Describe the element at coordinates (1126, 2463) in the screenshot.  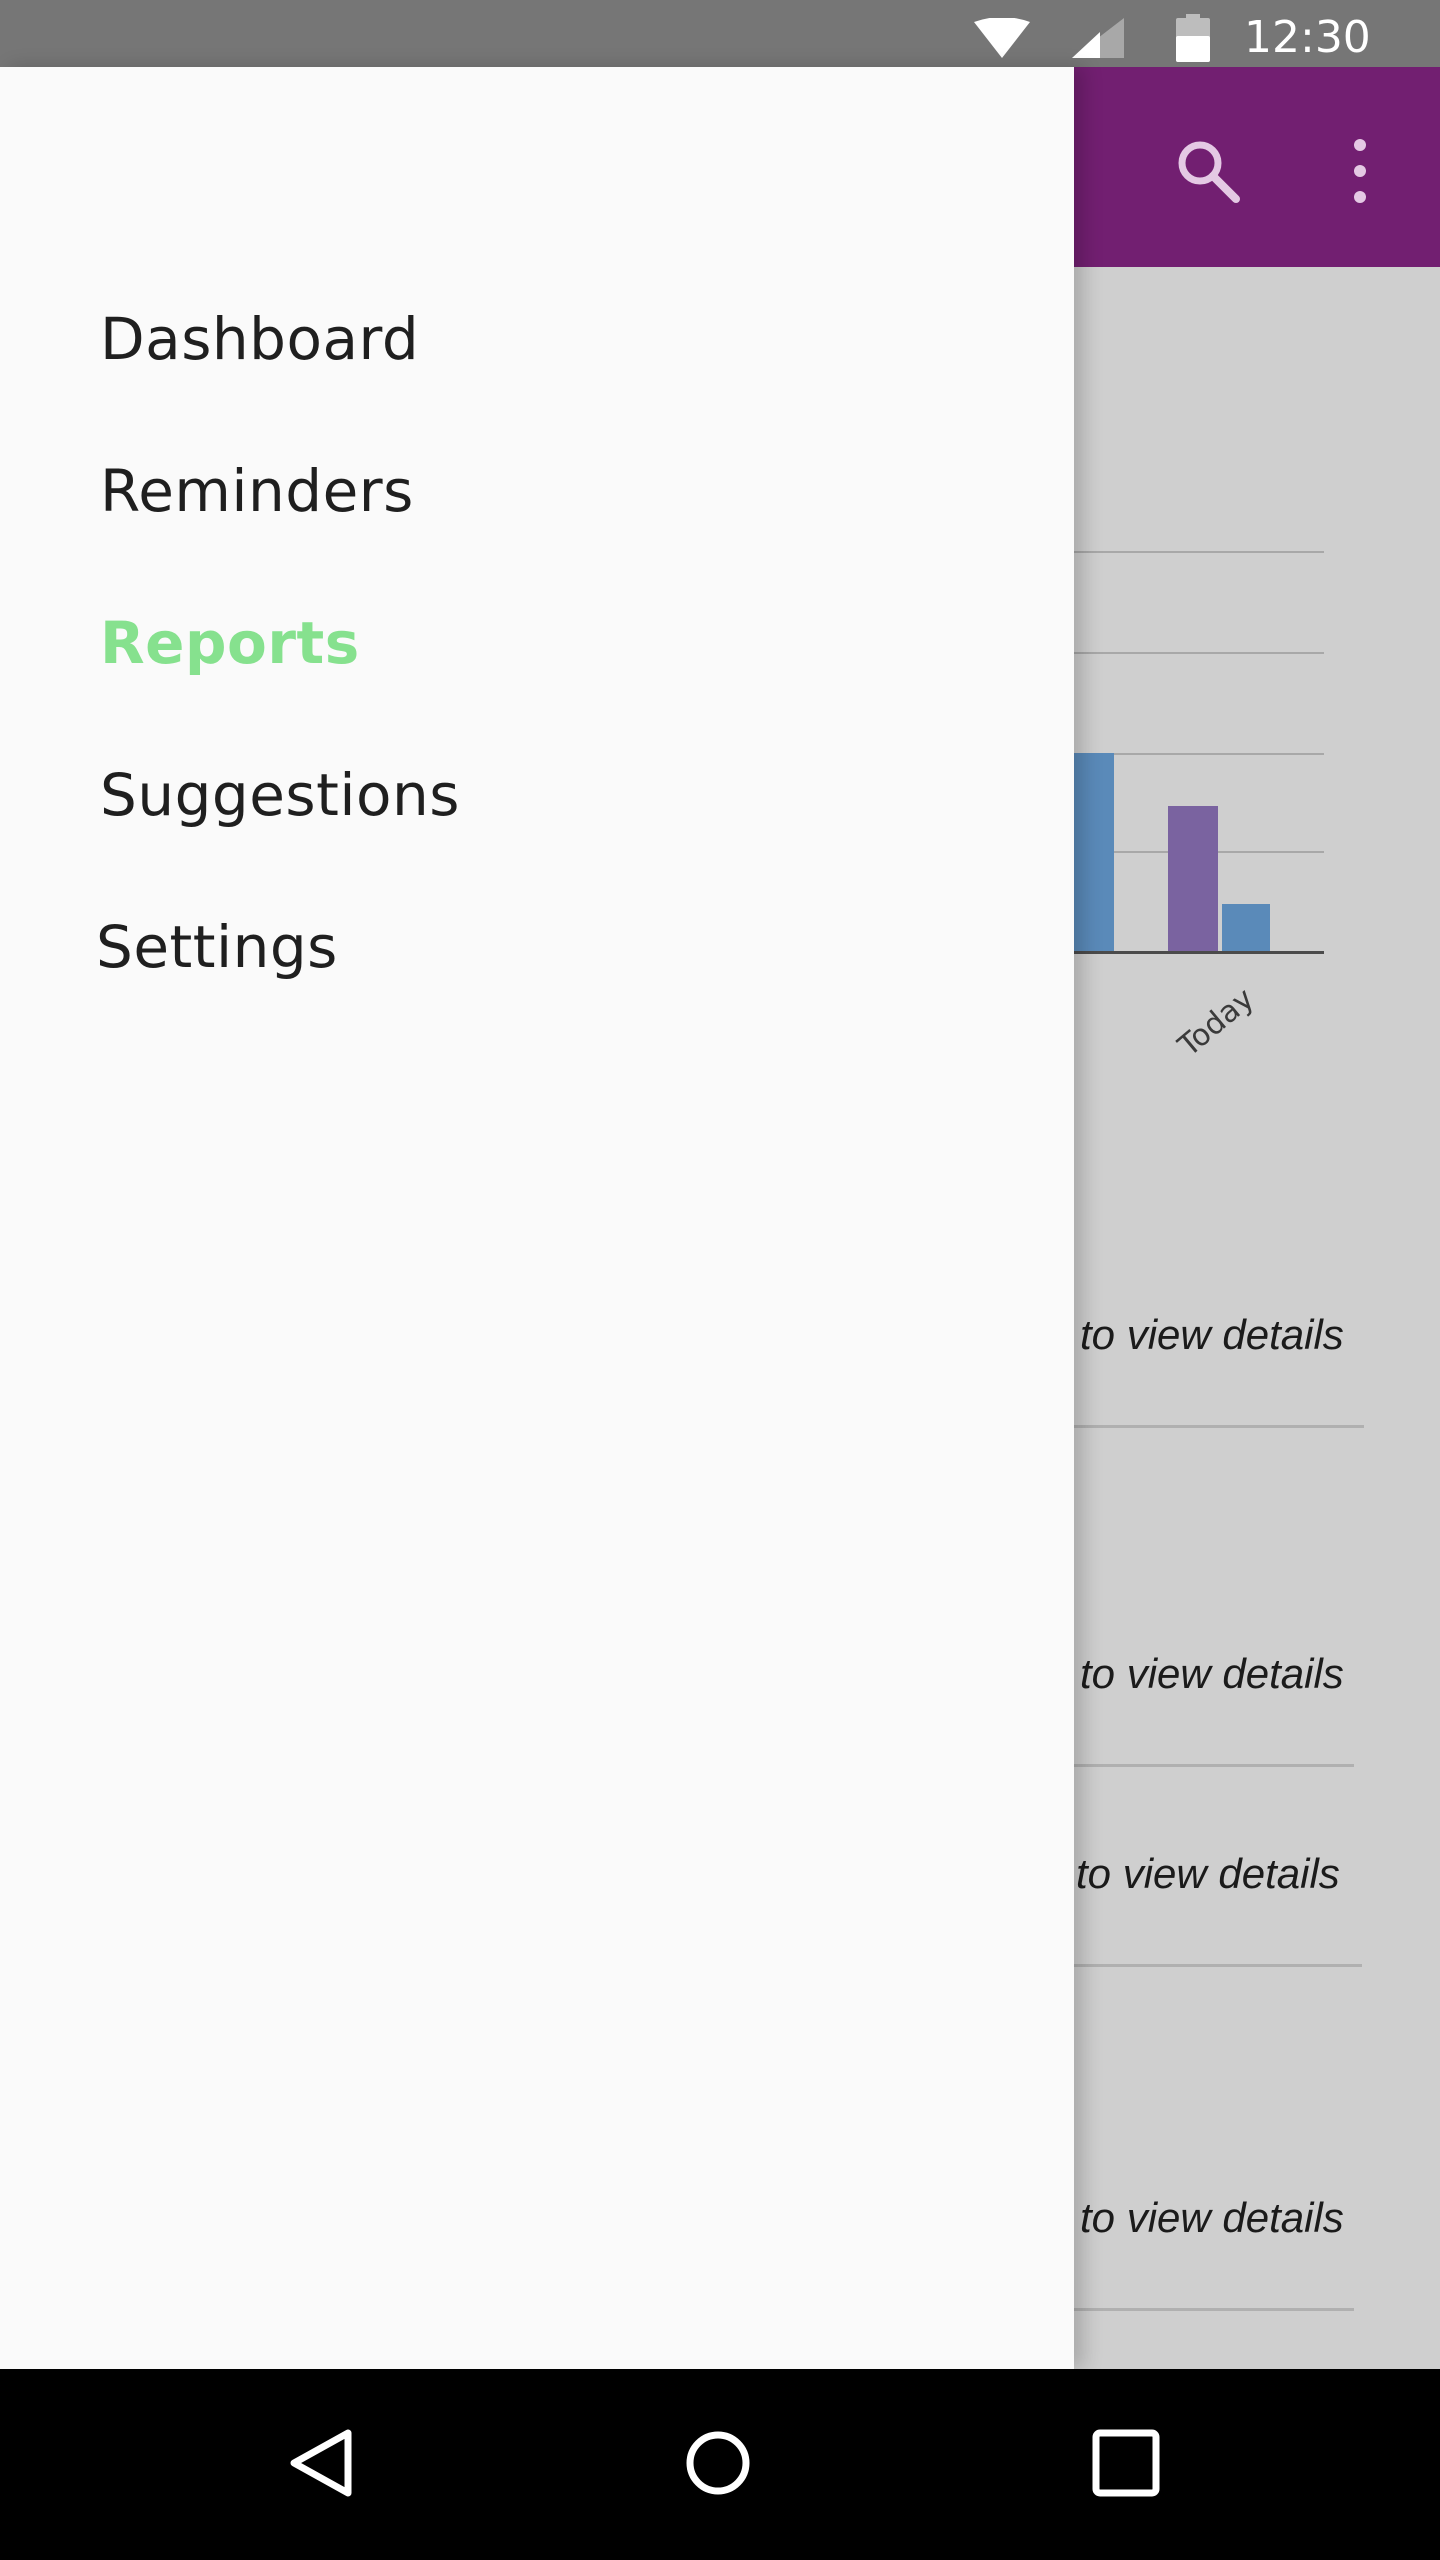
I see `recents-icon` at that location.